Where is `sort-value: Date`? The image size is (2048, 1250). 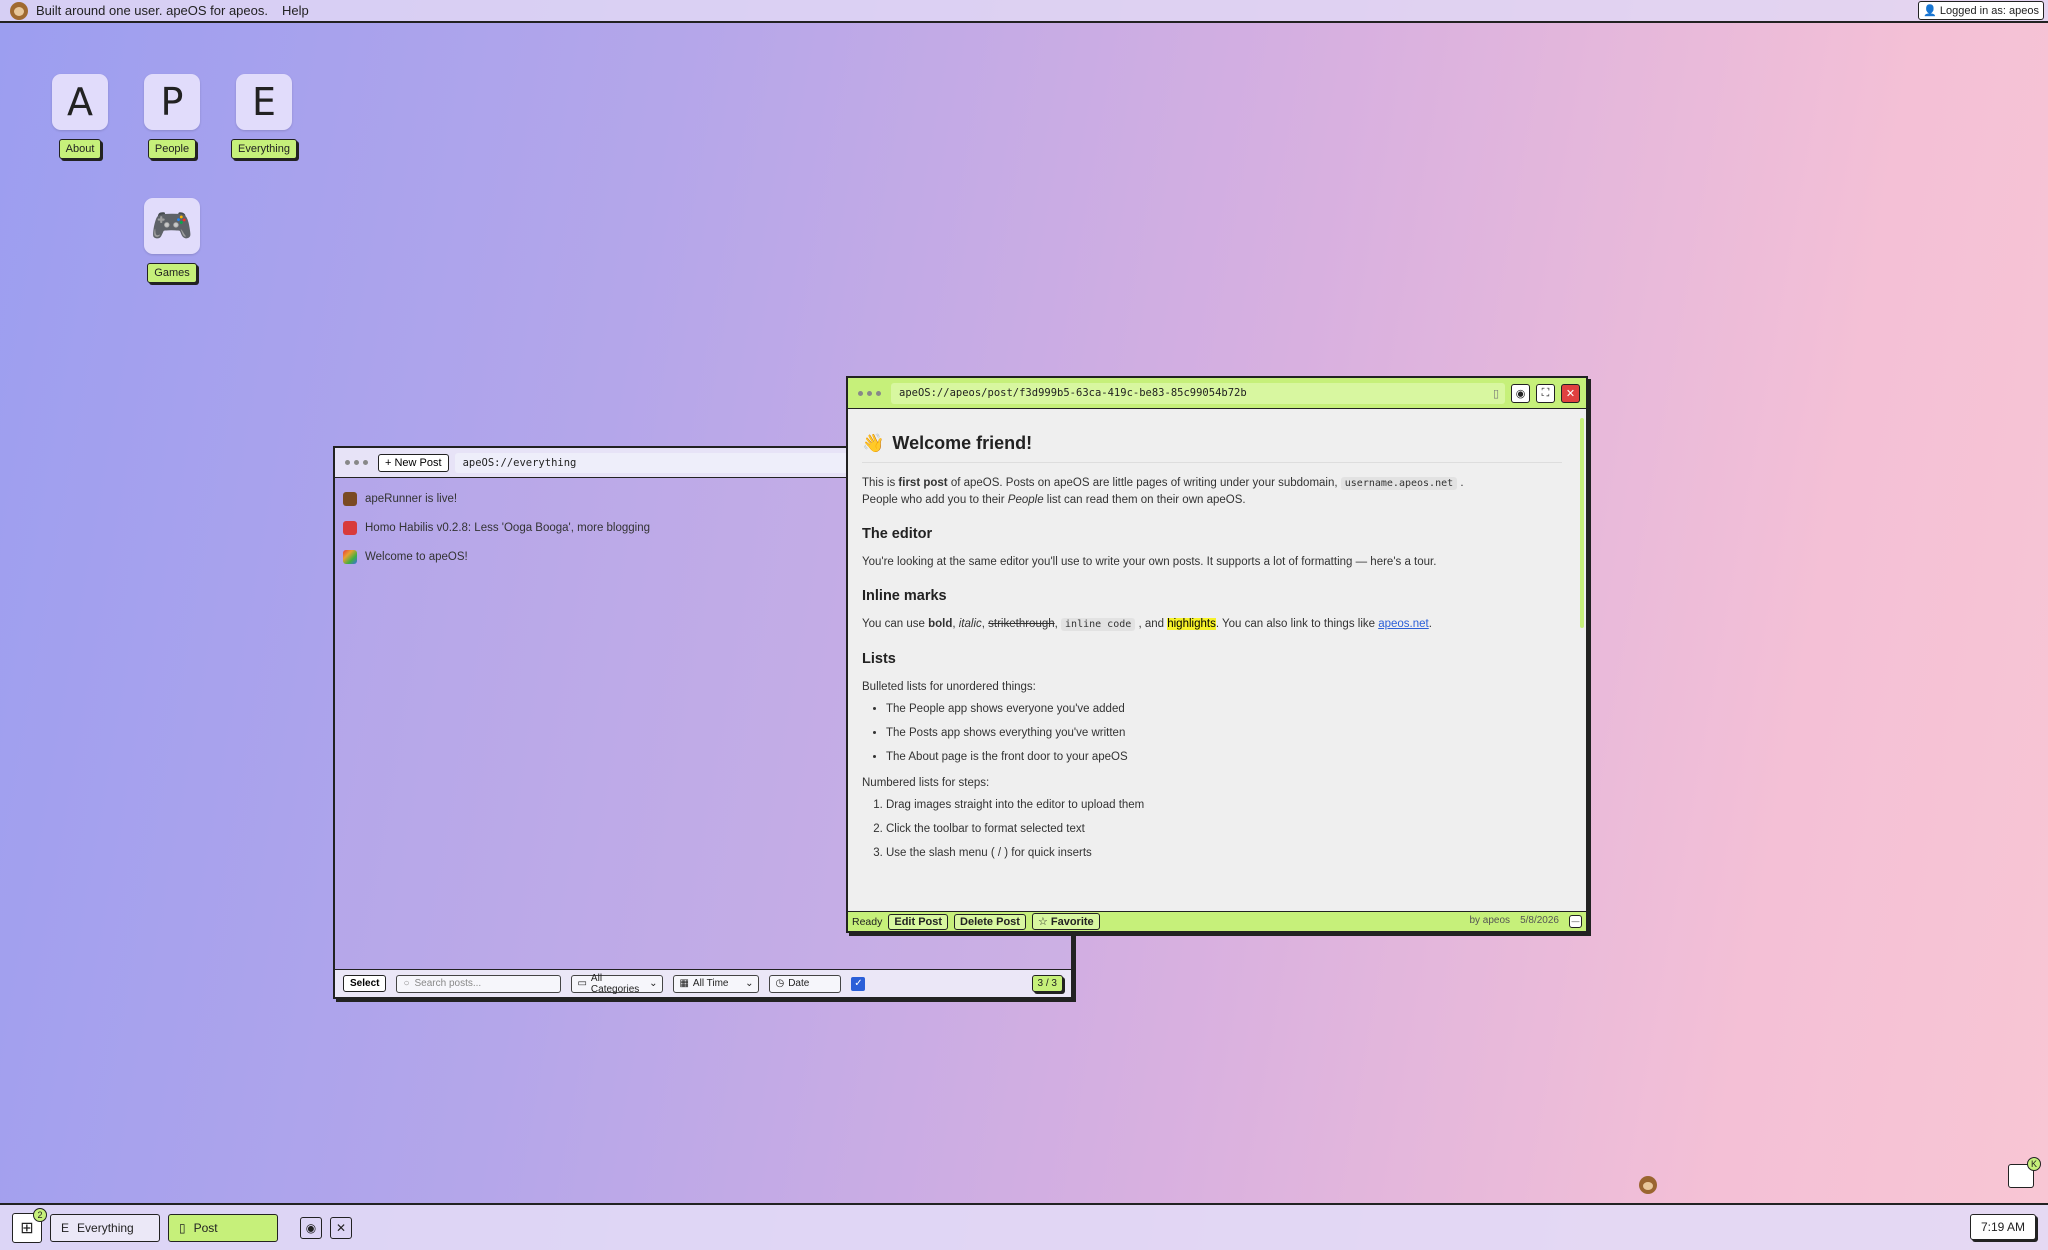
sort-value: Date is located at coordinates (799, 983).